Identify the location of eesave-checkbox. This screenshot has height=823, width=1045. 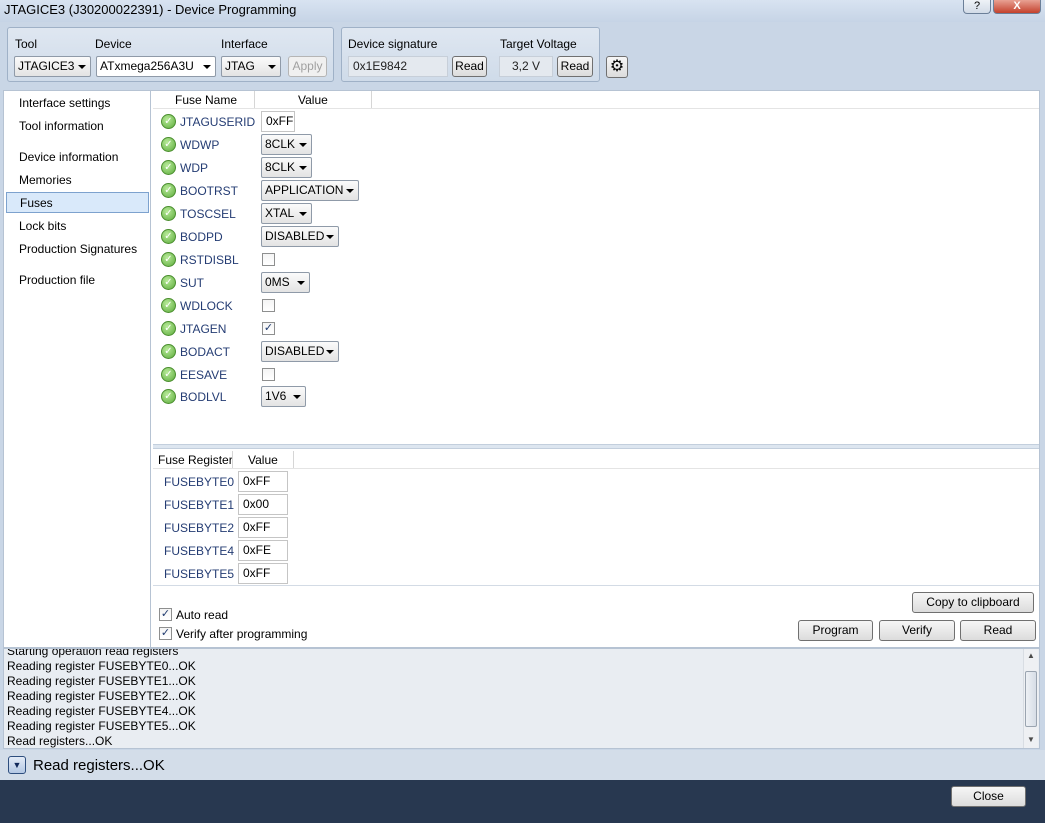
(268, 374).